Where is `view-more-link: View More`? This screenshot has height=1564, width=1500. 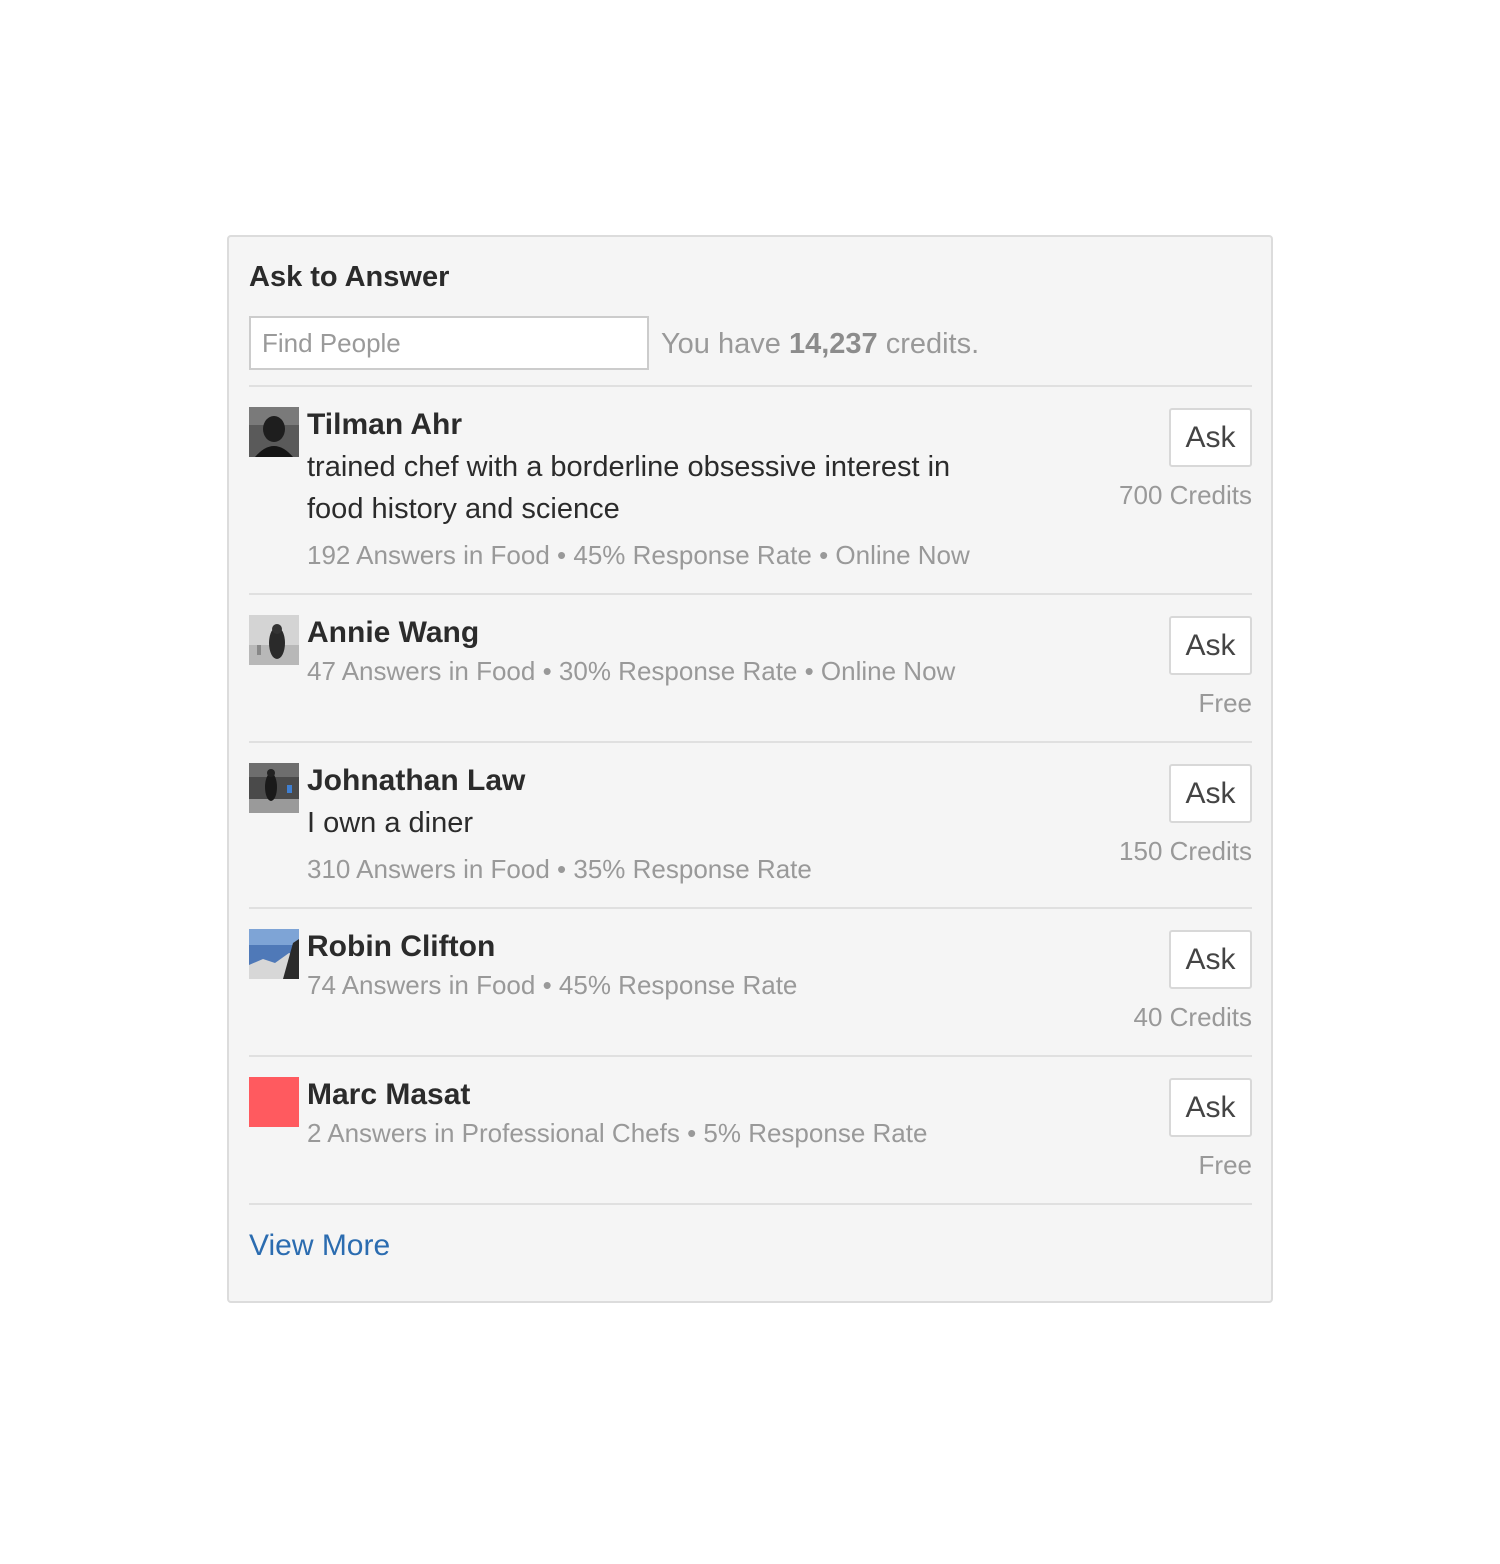
view-more-link: View More is located at coordinates (319, 1246).